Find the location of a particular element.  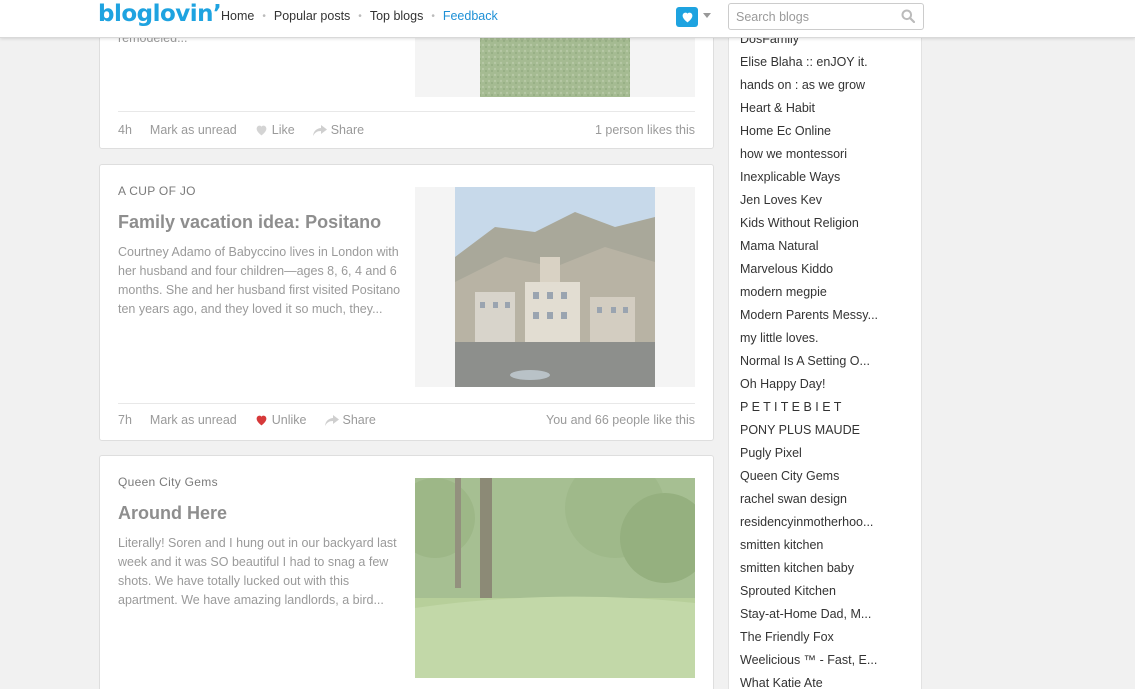

loves-menu-button is located at coordinates (687, 17).